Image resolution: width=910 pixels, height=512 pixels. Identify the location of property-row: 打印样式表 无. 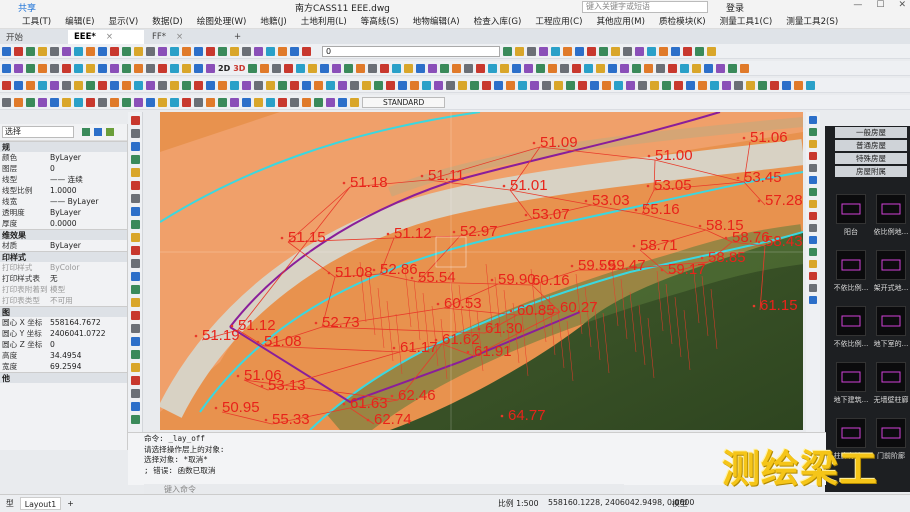
(63, 278).